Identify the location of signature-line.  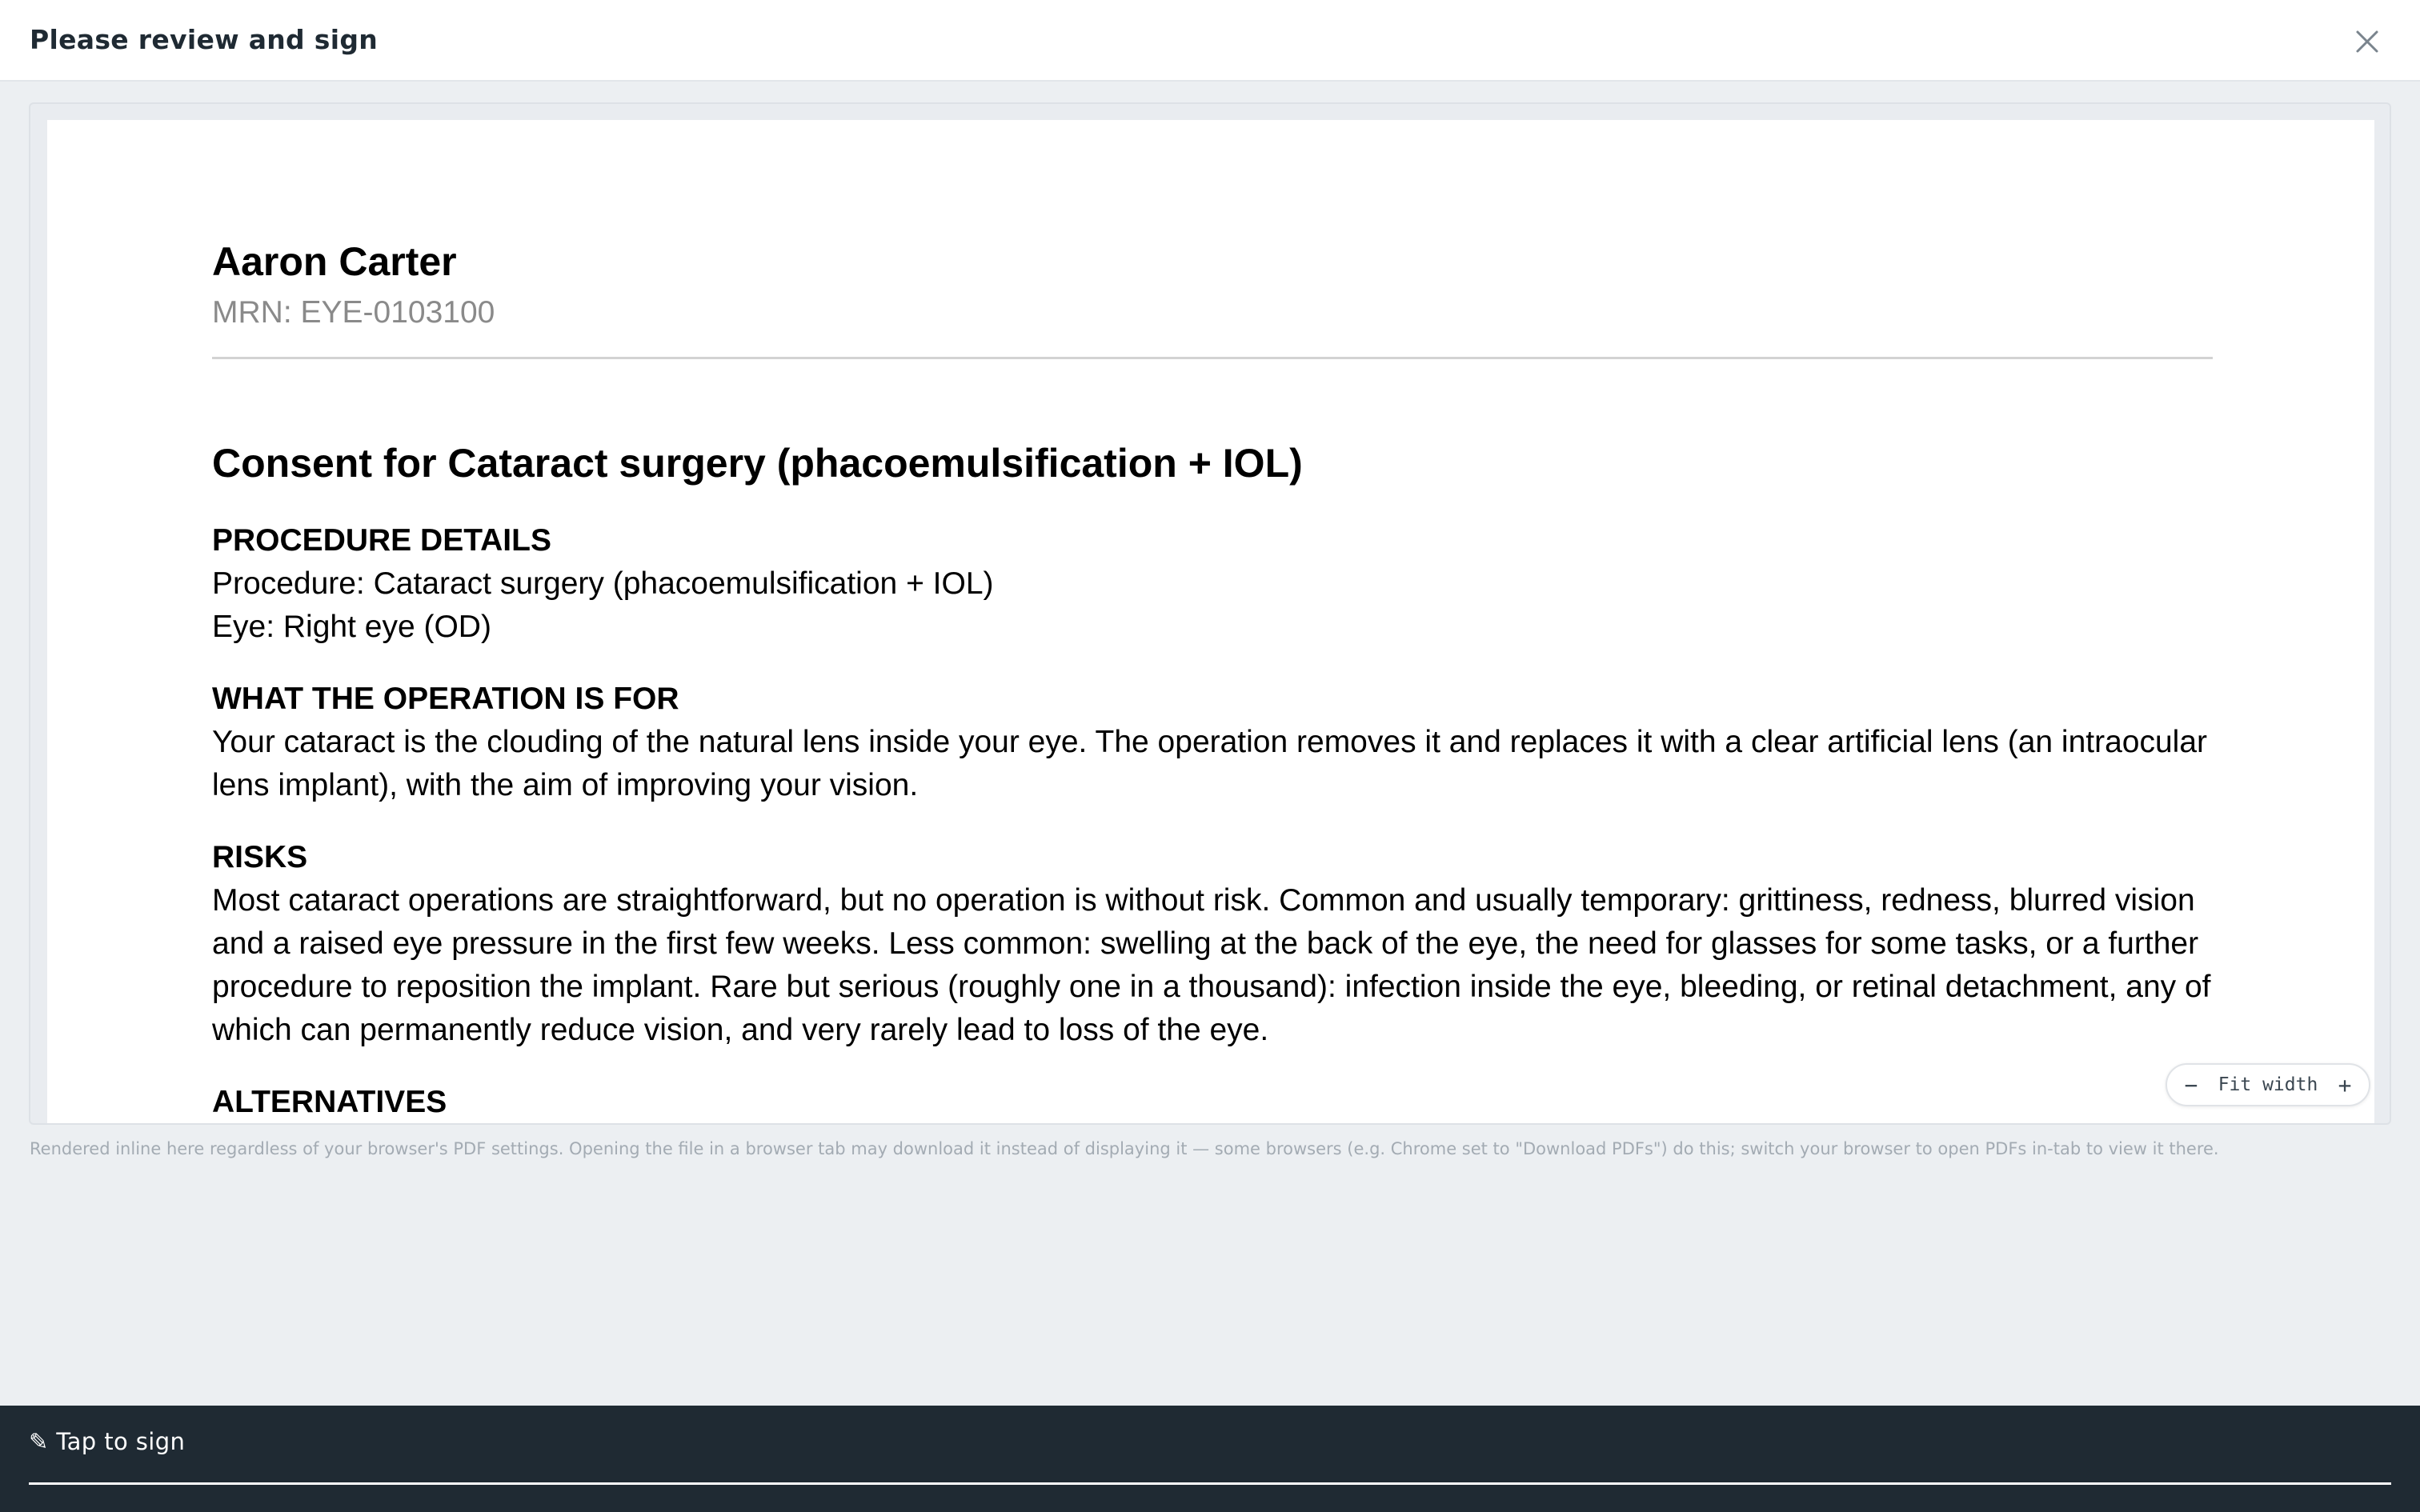
(1210, 1483).